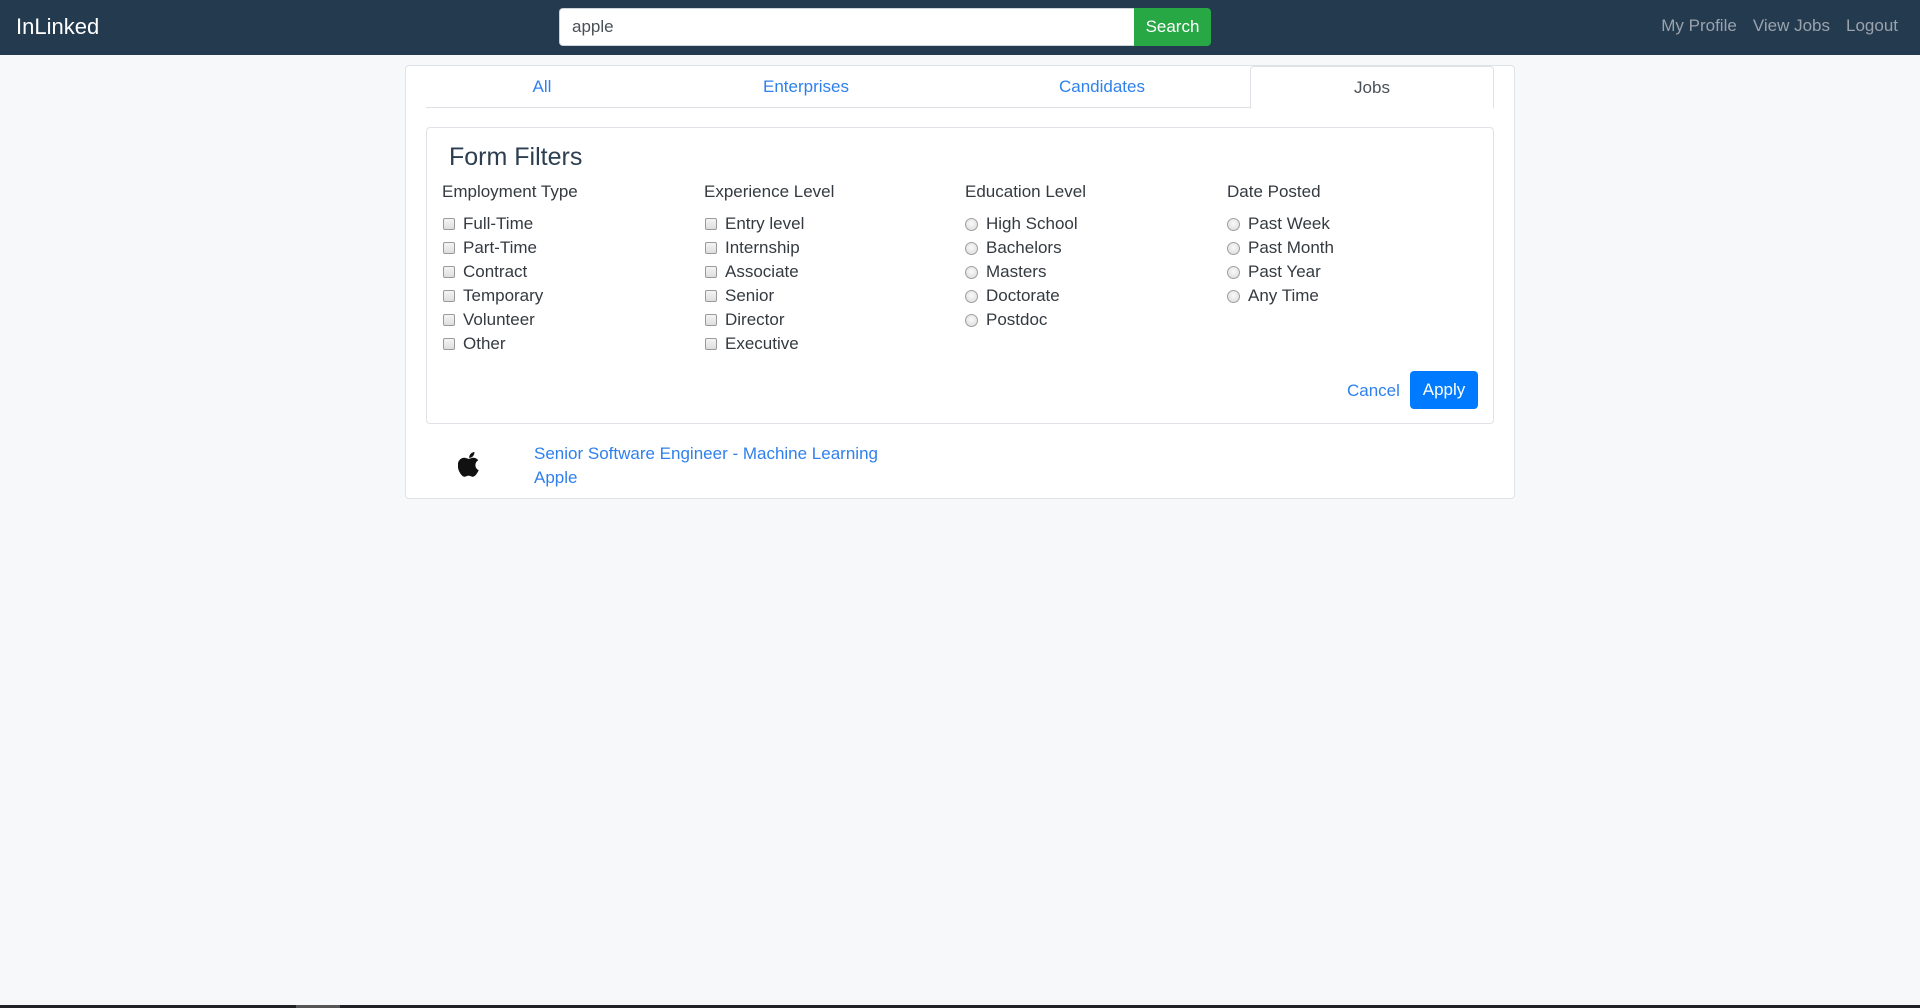 The height and width of the screenshot is (1008, 1920). What do you see at coordinates (516, 157) in the screenshot?
I see `filters-title: Form Filters` at bounding box center [516, 157].